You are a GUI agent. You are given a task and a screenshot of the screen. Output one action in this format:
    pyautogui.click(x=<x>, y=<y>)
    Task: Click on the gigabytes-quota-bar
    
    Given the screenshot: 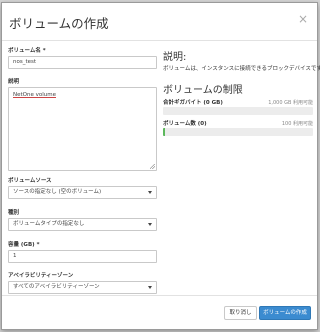 What is the action you would take?
    pyautogui.click(x=238, y=111)
    